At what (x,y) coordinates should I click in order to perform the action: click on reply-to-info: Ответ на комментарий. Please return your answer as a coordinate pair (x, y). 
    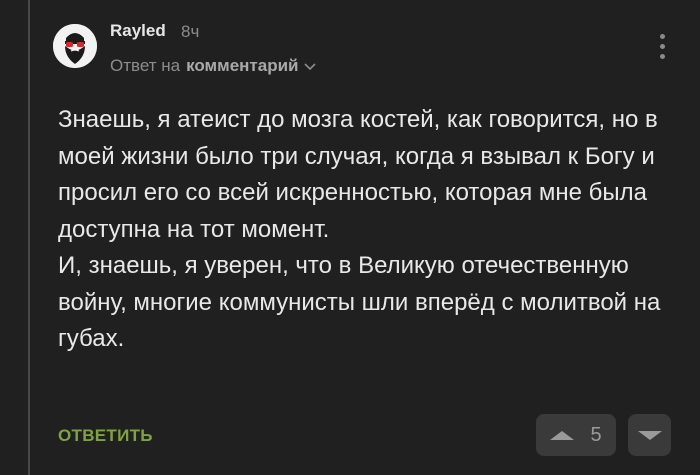
    Looking at the image, I should click on (213, 66).